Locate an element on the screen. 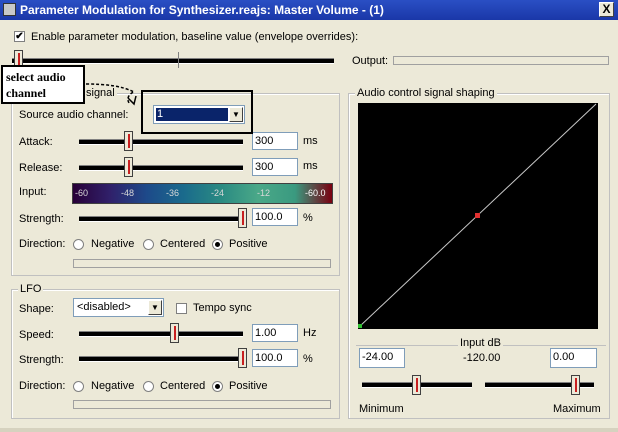 The height and width of the screenshot is (432, 618). enable-modulation-checkbox: ✔ is located at coordinates (19, 36).